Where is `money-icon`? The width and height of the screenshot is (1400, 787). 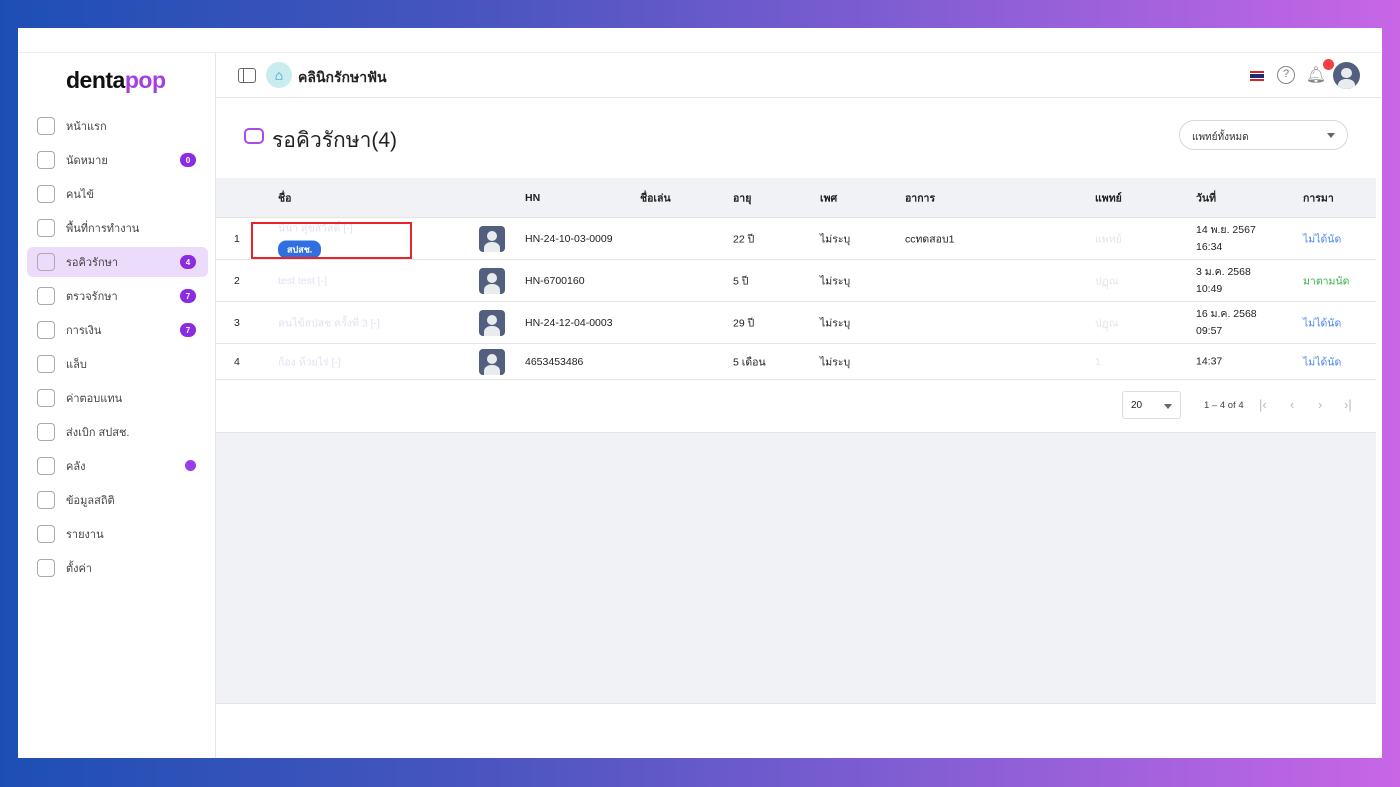
money-icon is located at coordinates (46, 330).